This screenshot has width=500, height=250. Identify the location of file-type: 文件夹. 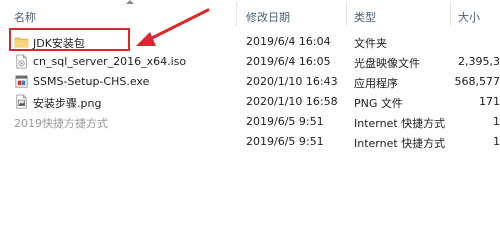
(370, 43).